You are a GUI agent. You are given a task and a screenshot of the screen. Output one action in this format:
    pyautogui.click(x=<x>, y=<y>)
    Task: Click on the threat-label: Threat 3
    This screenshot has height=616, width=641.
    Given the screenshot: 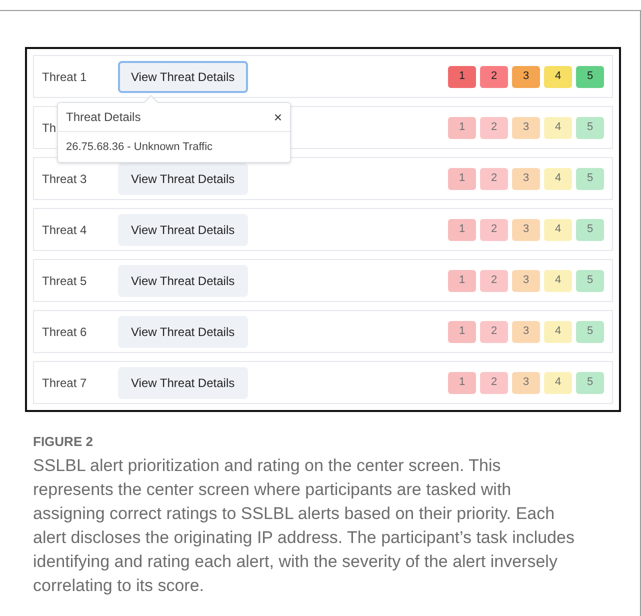 What is the action you would take?
    pyautogui.click(x=65, y=179)
    